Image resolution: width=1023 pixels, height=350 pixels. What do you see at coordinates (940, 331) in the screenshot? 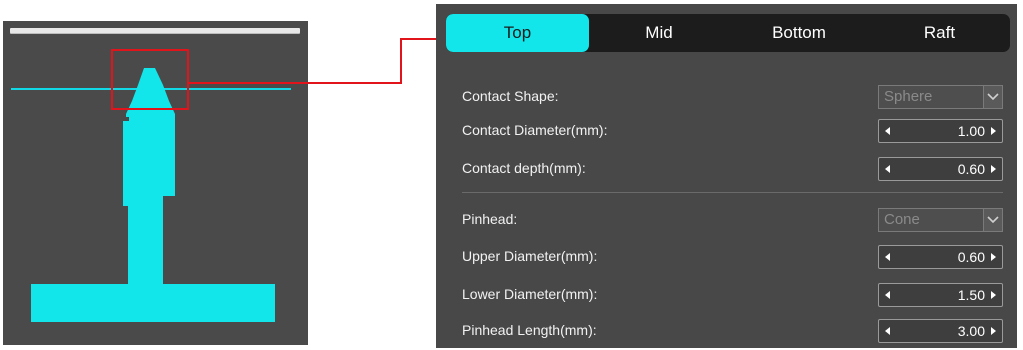
I see `pinhead-length-spinbox: 3.00` at bounding box center [940, 331].